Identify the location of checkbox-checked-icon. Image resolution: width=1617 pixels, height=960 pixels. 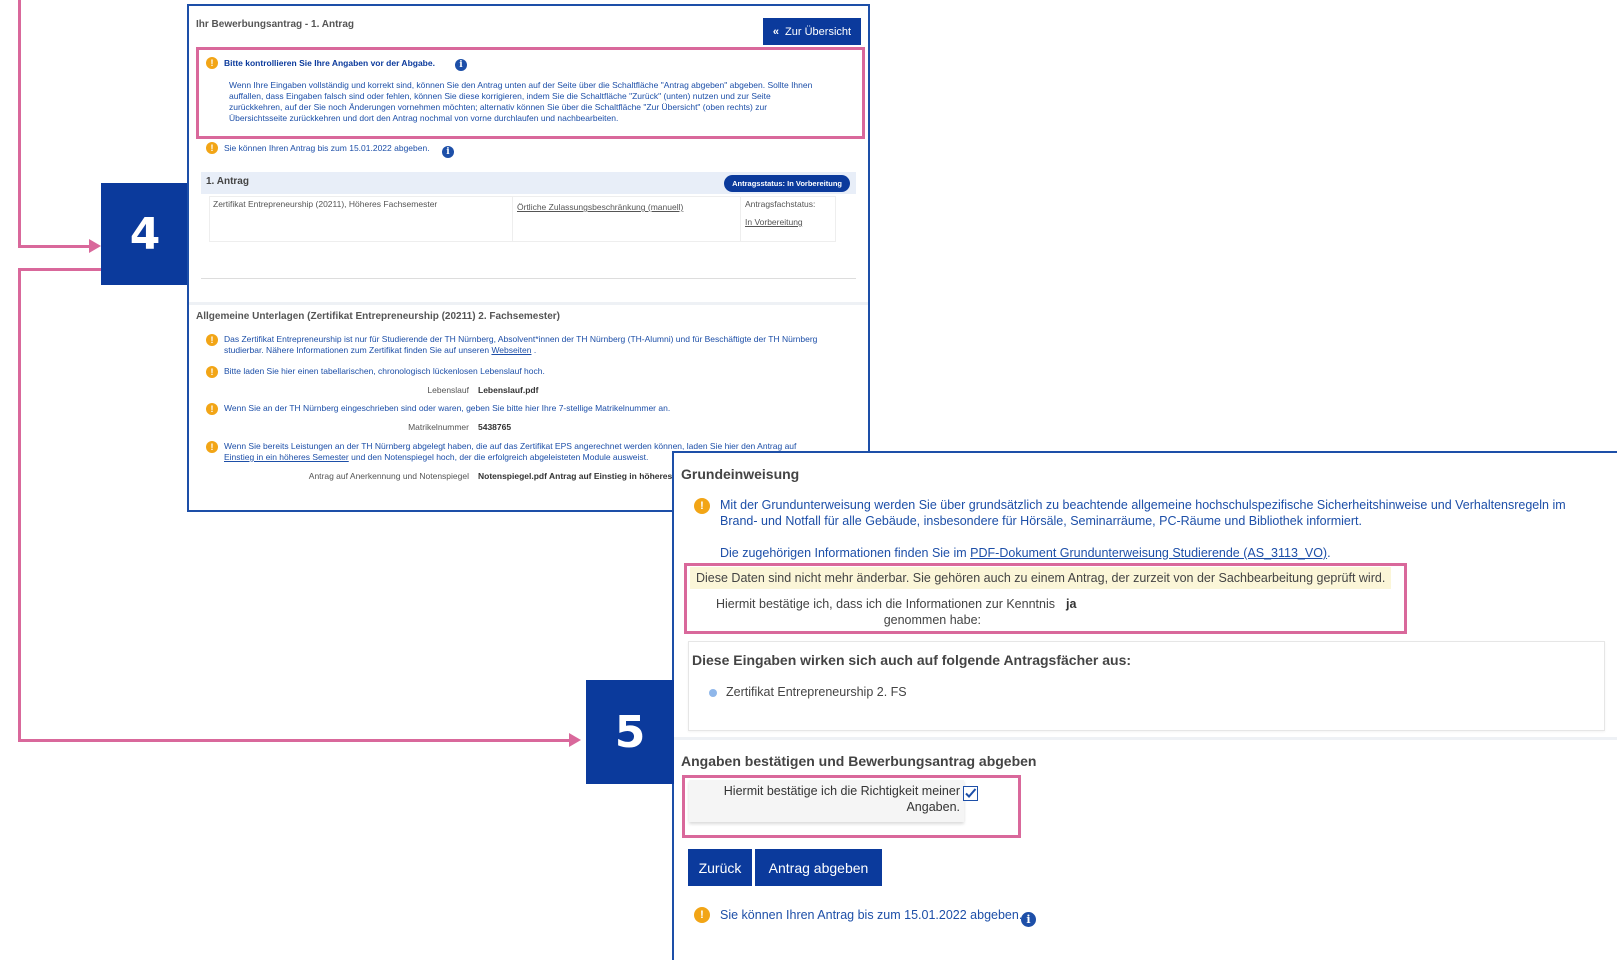
(970, 793).